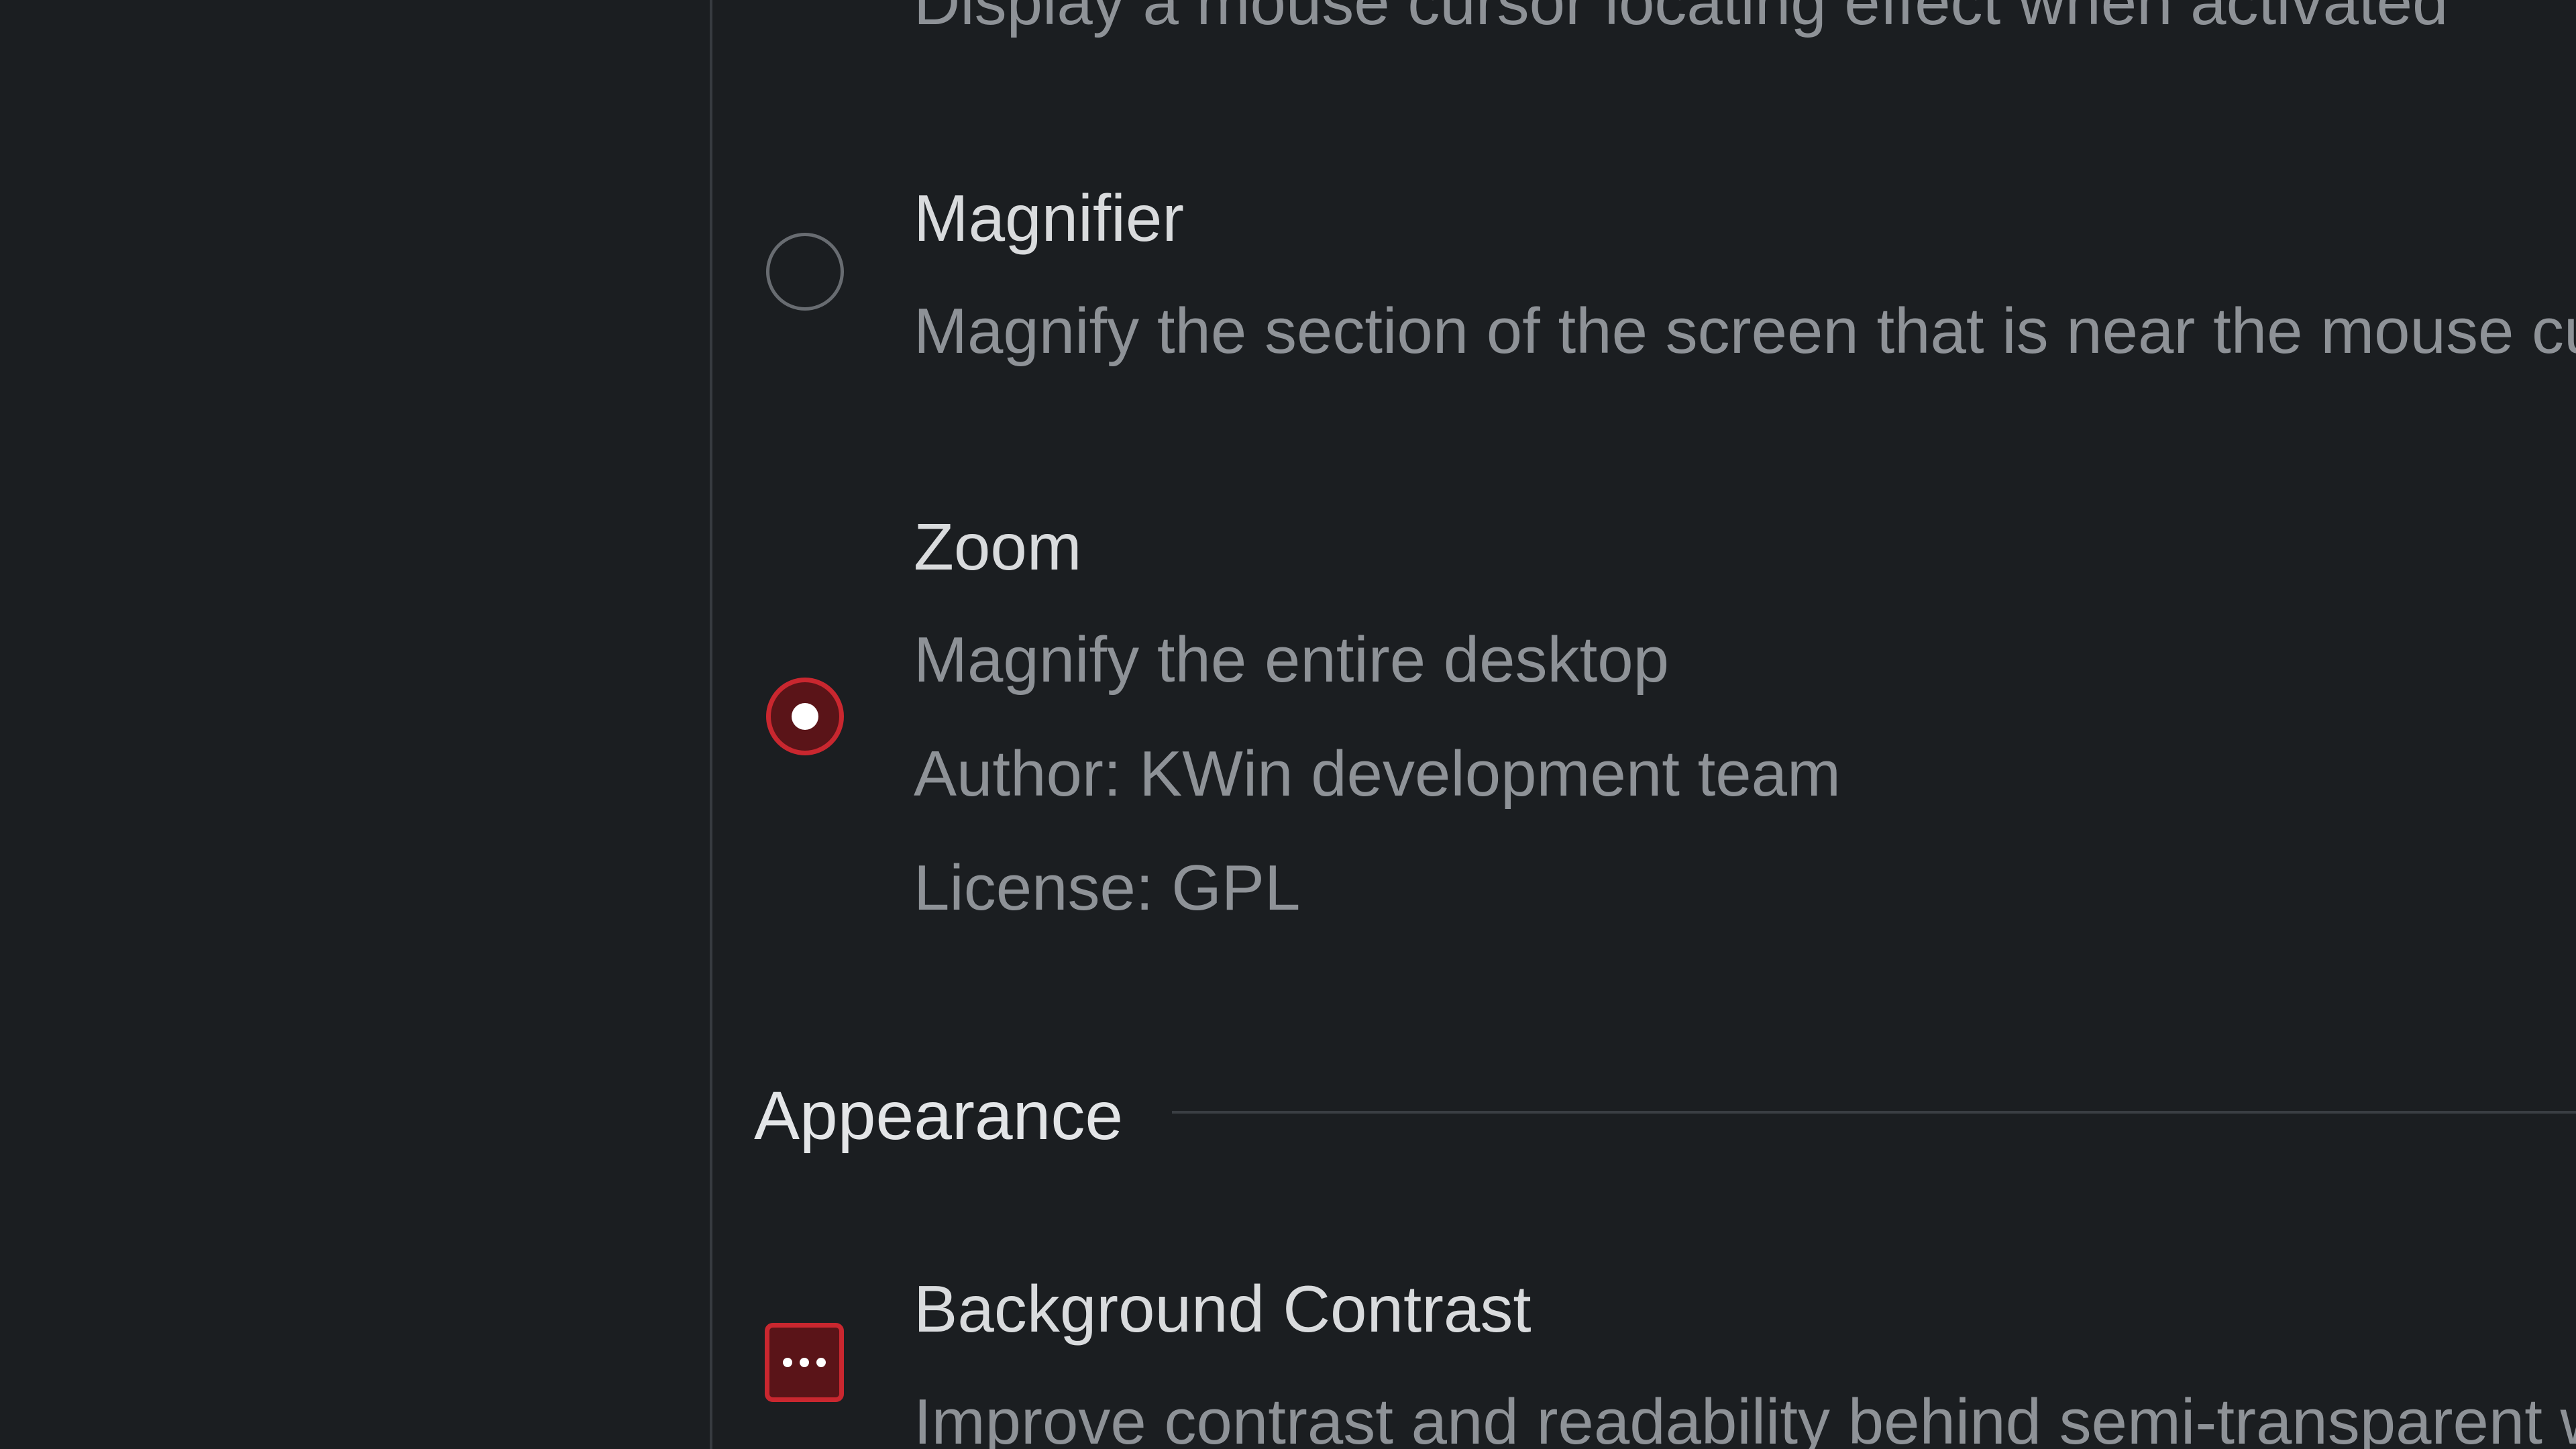 Image resolution: width=2576 pixels, height=1449 pixels. What do you see at coordinates (1874, 1112) in the screenshot?
I see `section-separator` at bounding box center [1874, 1112].